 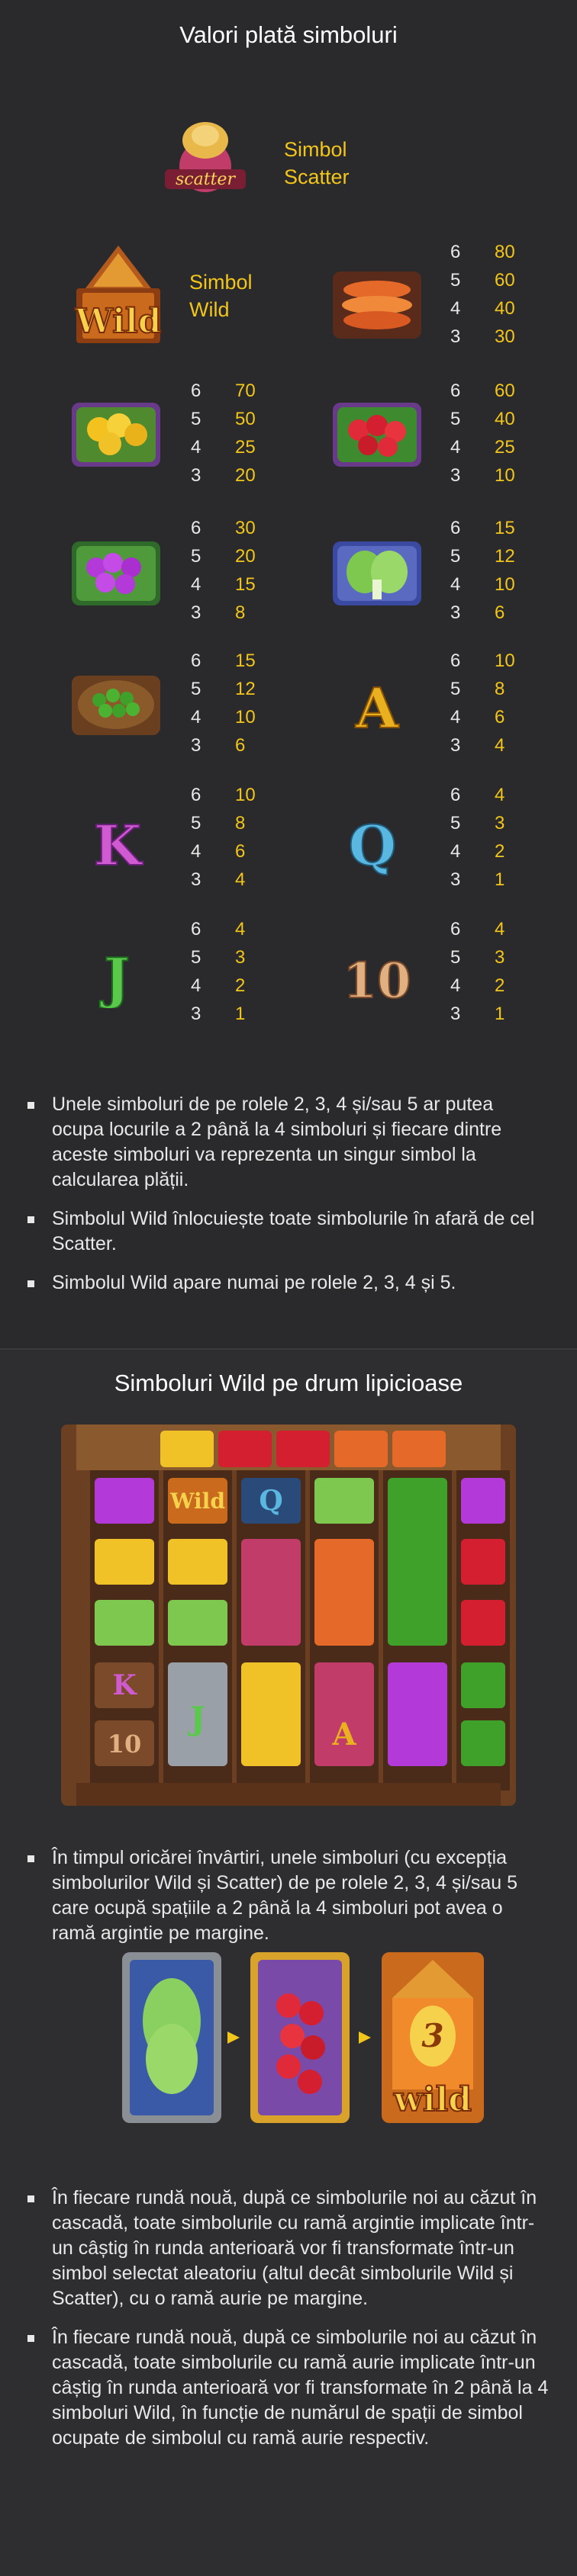 What do you see at coordinates (483, 476) in the screenshot?
I see `paytable-row: 3 10` at bounding box center [483, 476].